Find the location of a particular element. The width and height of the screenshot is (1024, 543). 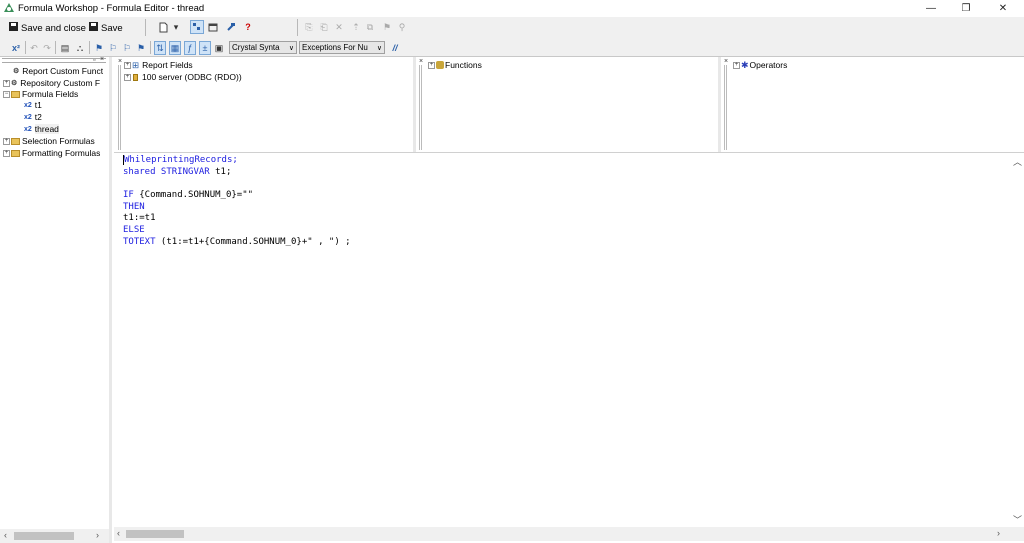

new-dropdown-chevron-icon: ▾ is located at coordinates (176, 27).